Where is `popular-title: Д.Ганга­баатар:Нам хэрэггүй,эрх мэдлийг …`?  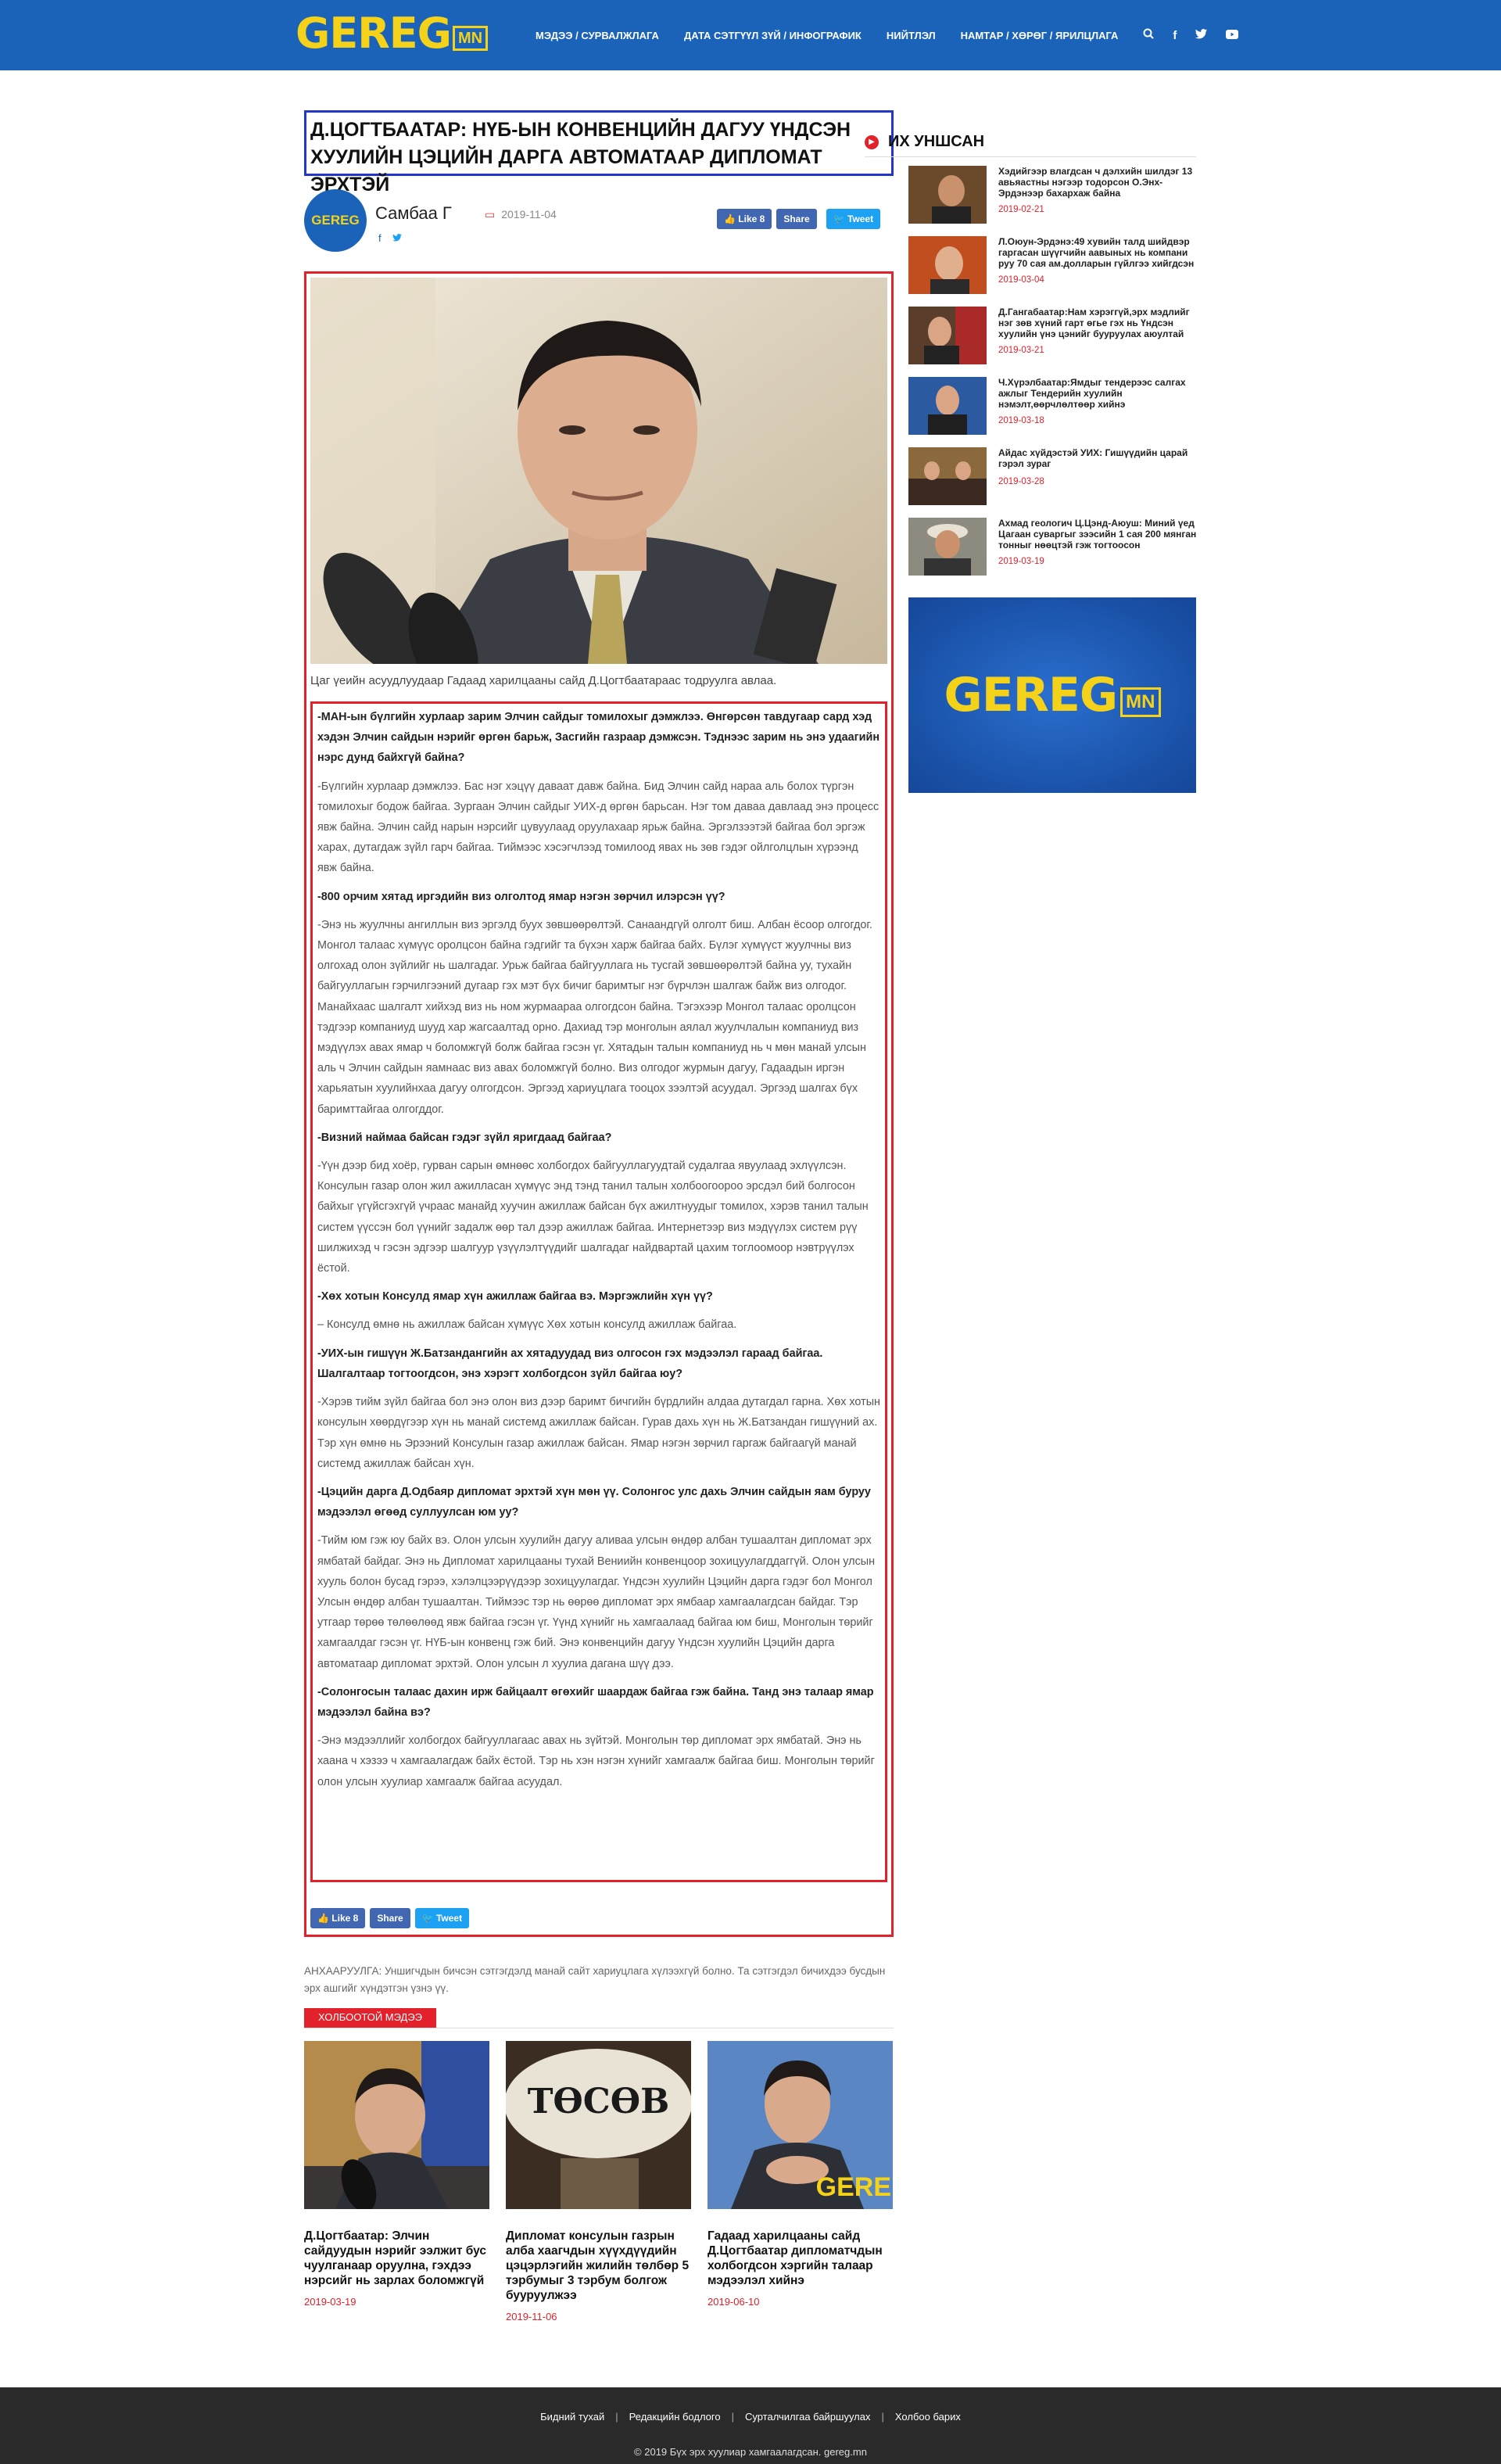 popular-title: Д.Ганга­баатар:Нам хэрэггүй,эрх мэдлийг … is located at coordinates (1098, 323).